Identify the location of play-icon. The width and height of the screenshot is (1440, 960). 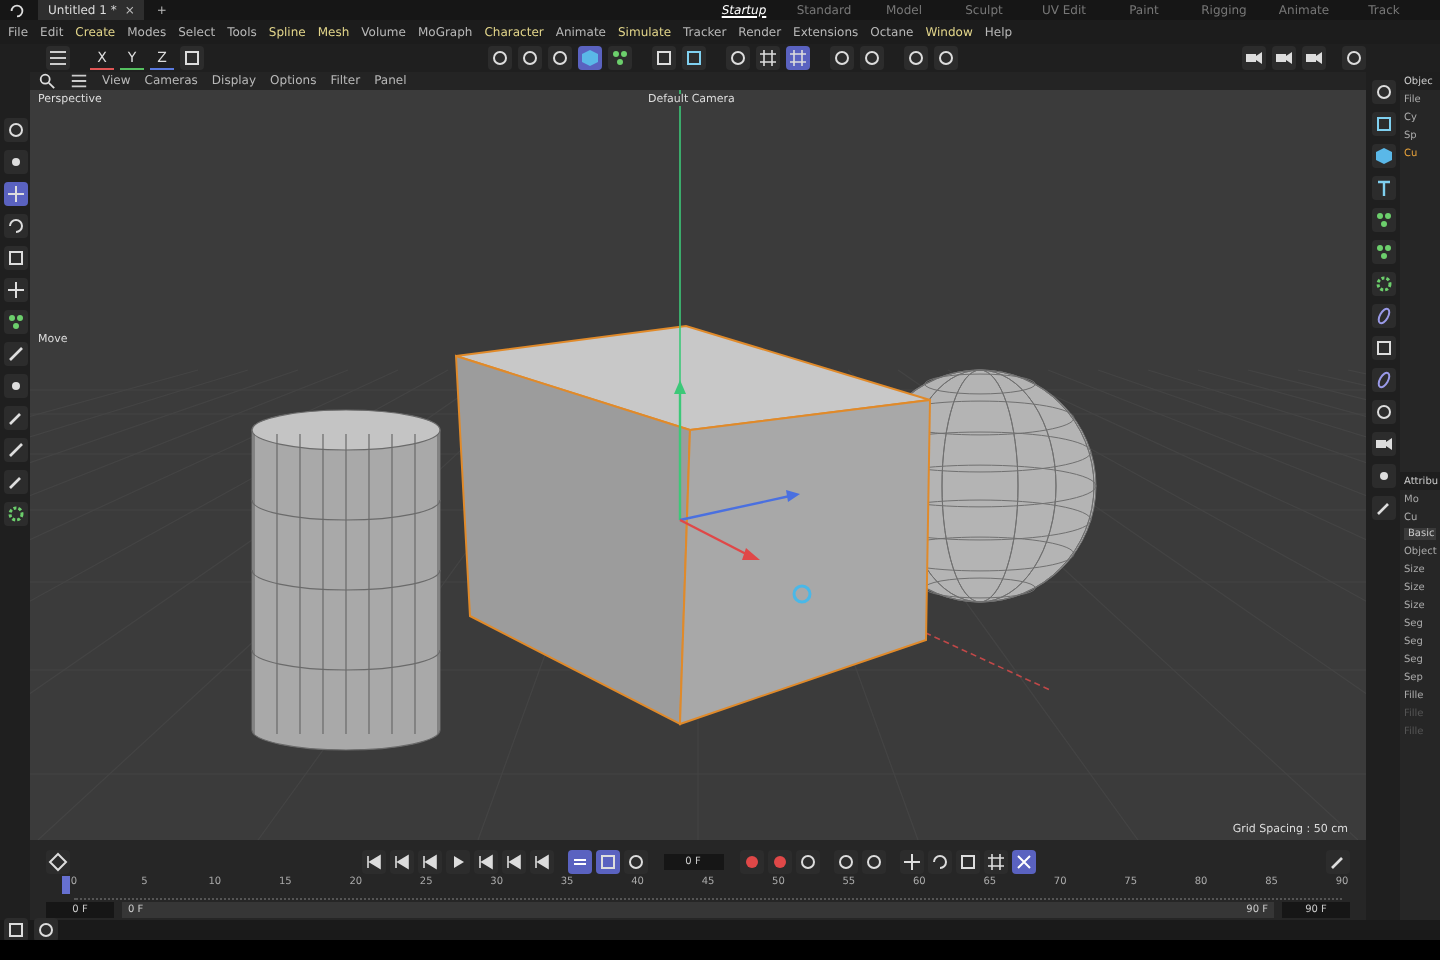
(457, 861).